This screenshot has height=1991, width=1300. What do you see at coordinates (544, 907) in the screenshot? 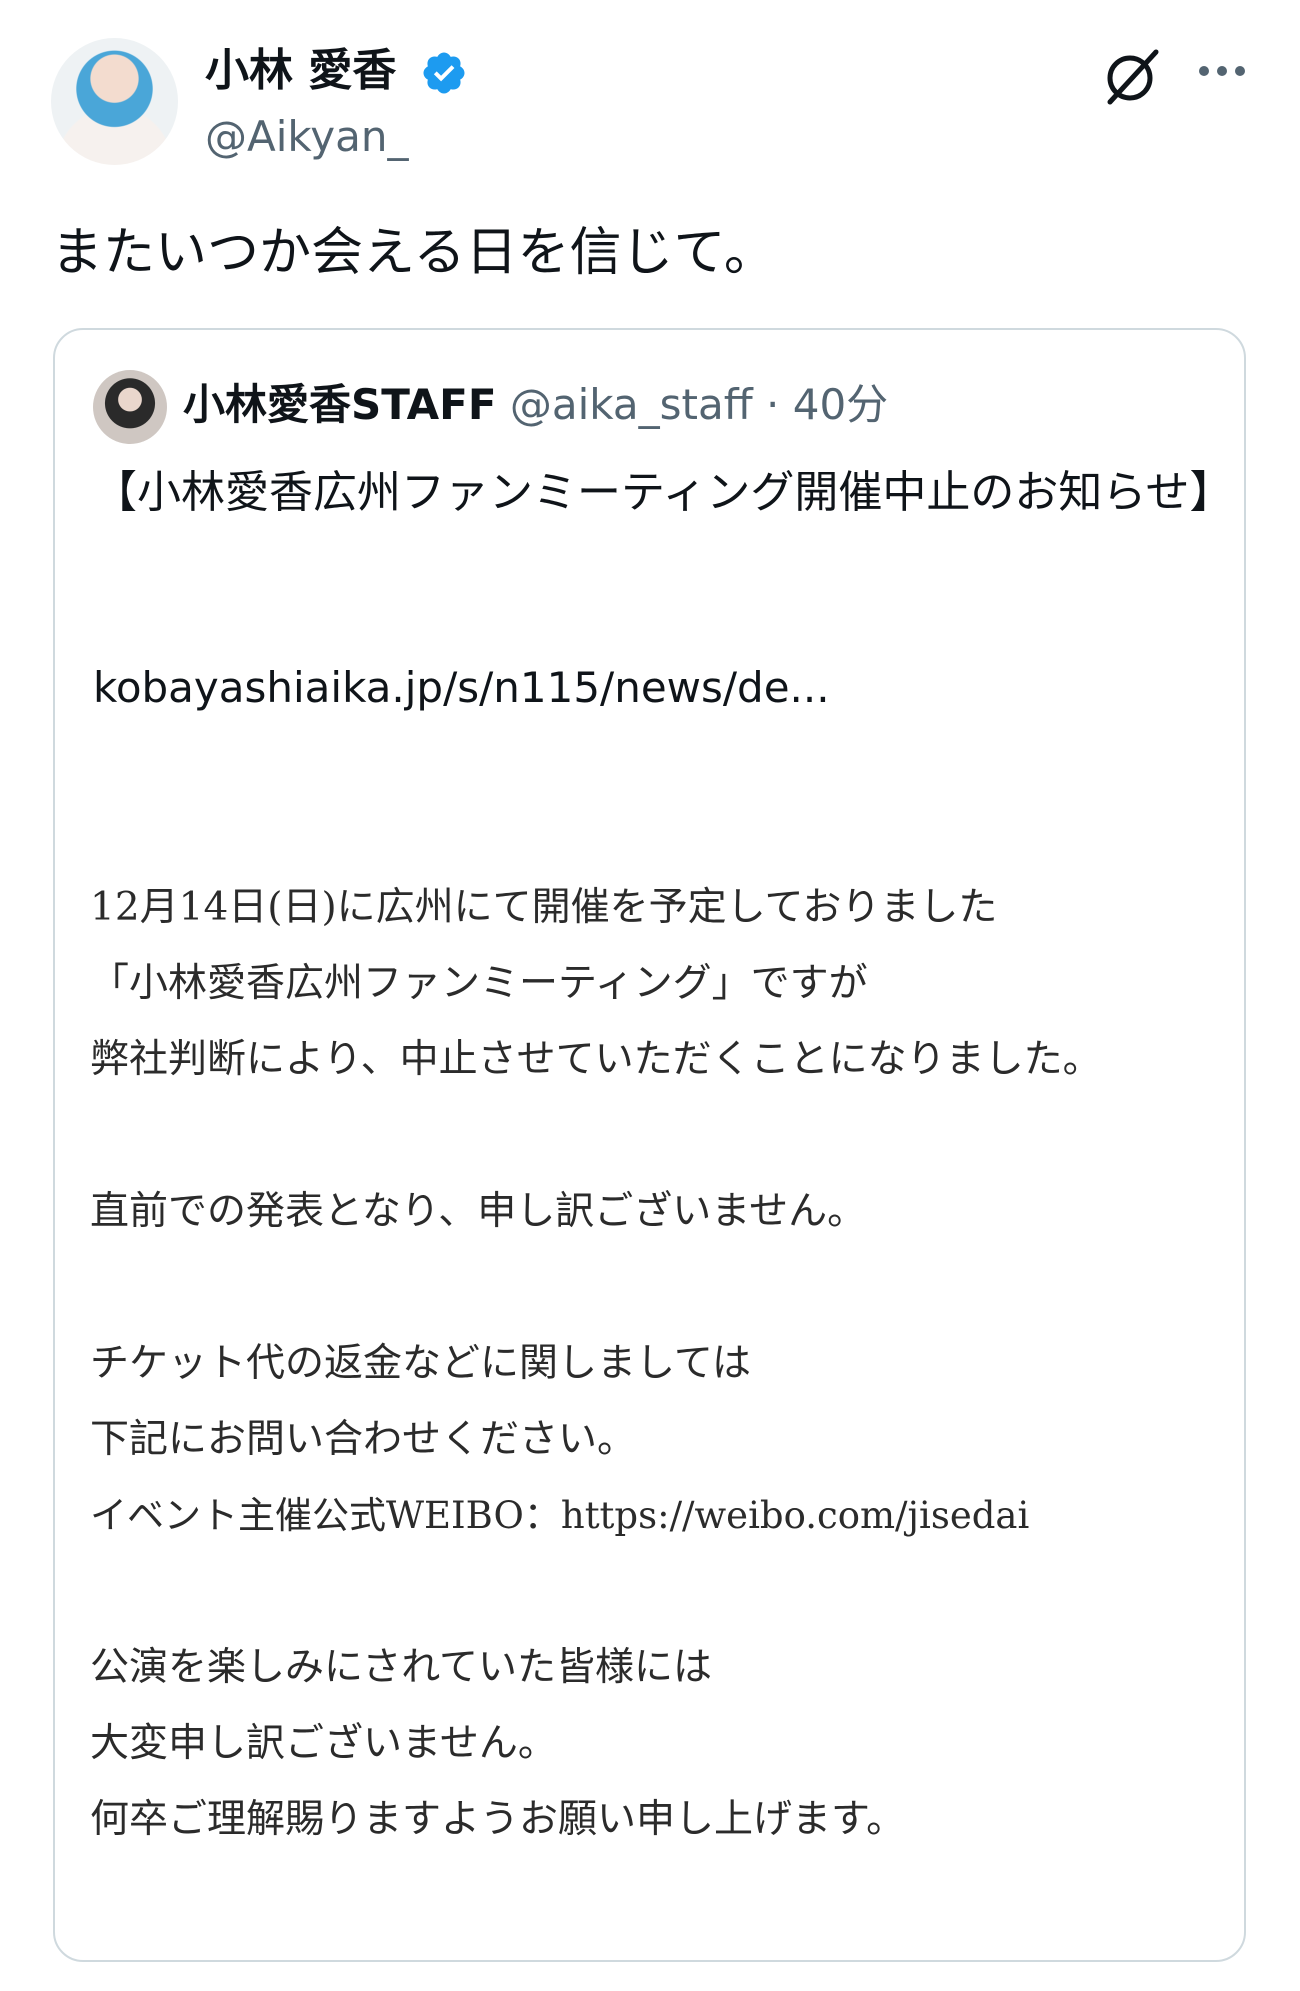
I see `notice-line: 12月14日(日)に広州にて開催を予定しておりました` at bounding box center [544, 907].